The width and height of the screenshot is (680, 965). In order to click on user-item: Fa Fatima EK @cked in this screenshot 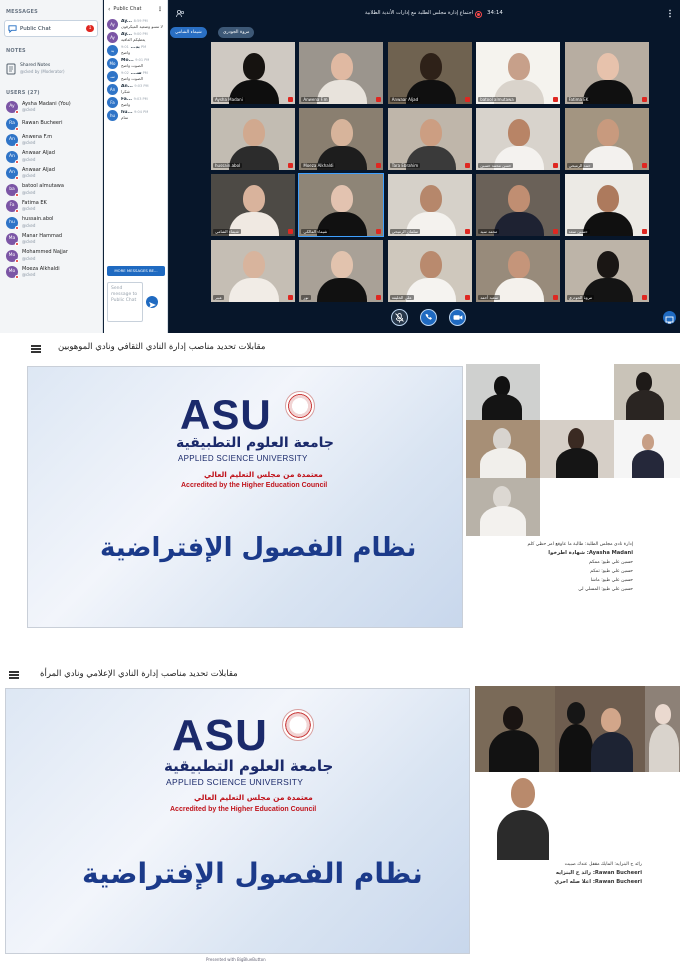, I will do `click(51, 206)`.